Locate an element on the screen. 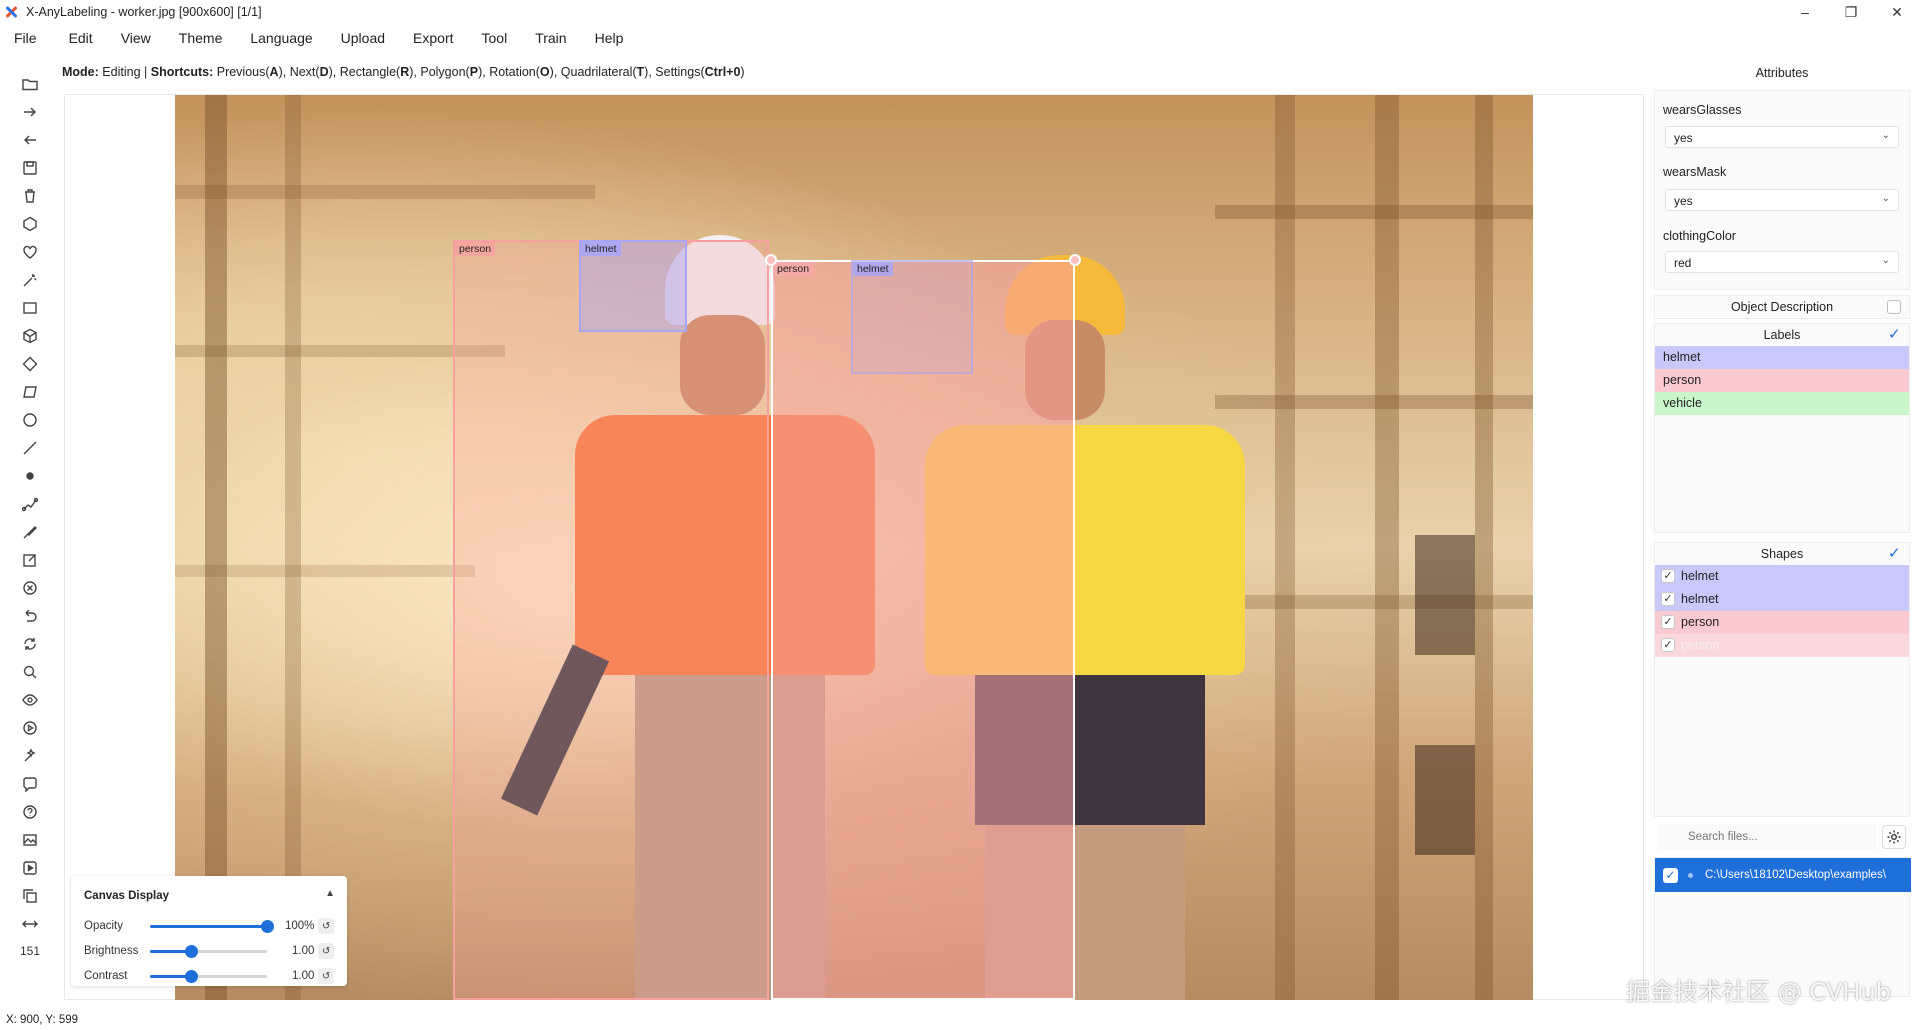  circle-icon is located at coordinates (30, 420).